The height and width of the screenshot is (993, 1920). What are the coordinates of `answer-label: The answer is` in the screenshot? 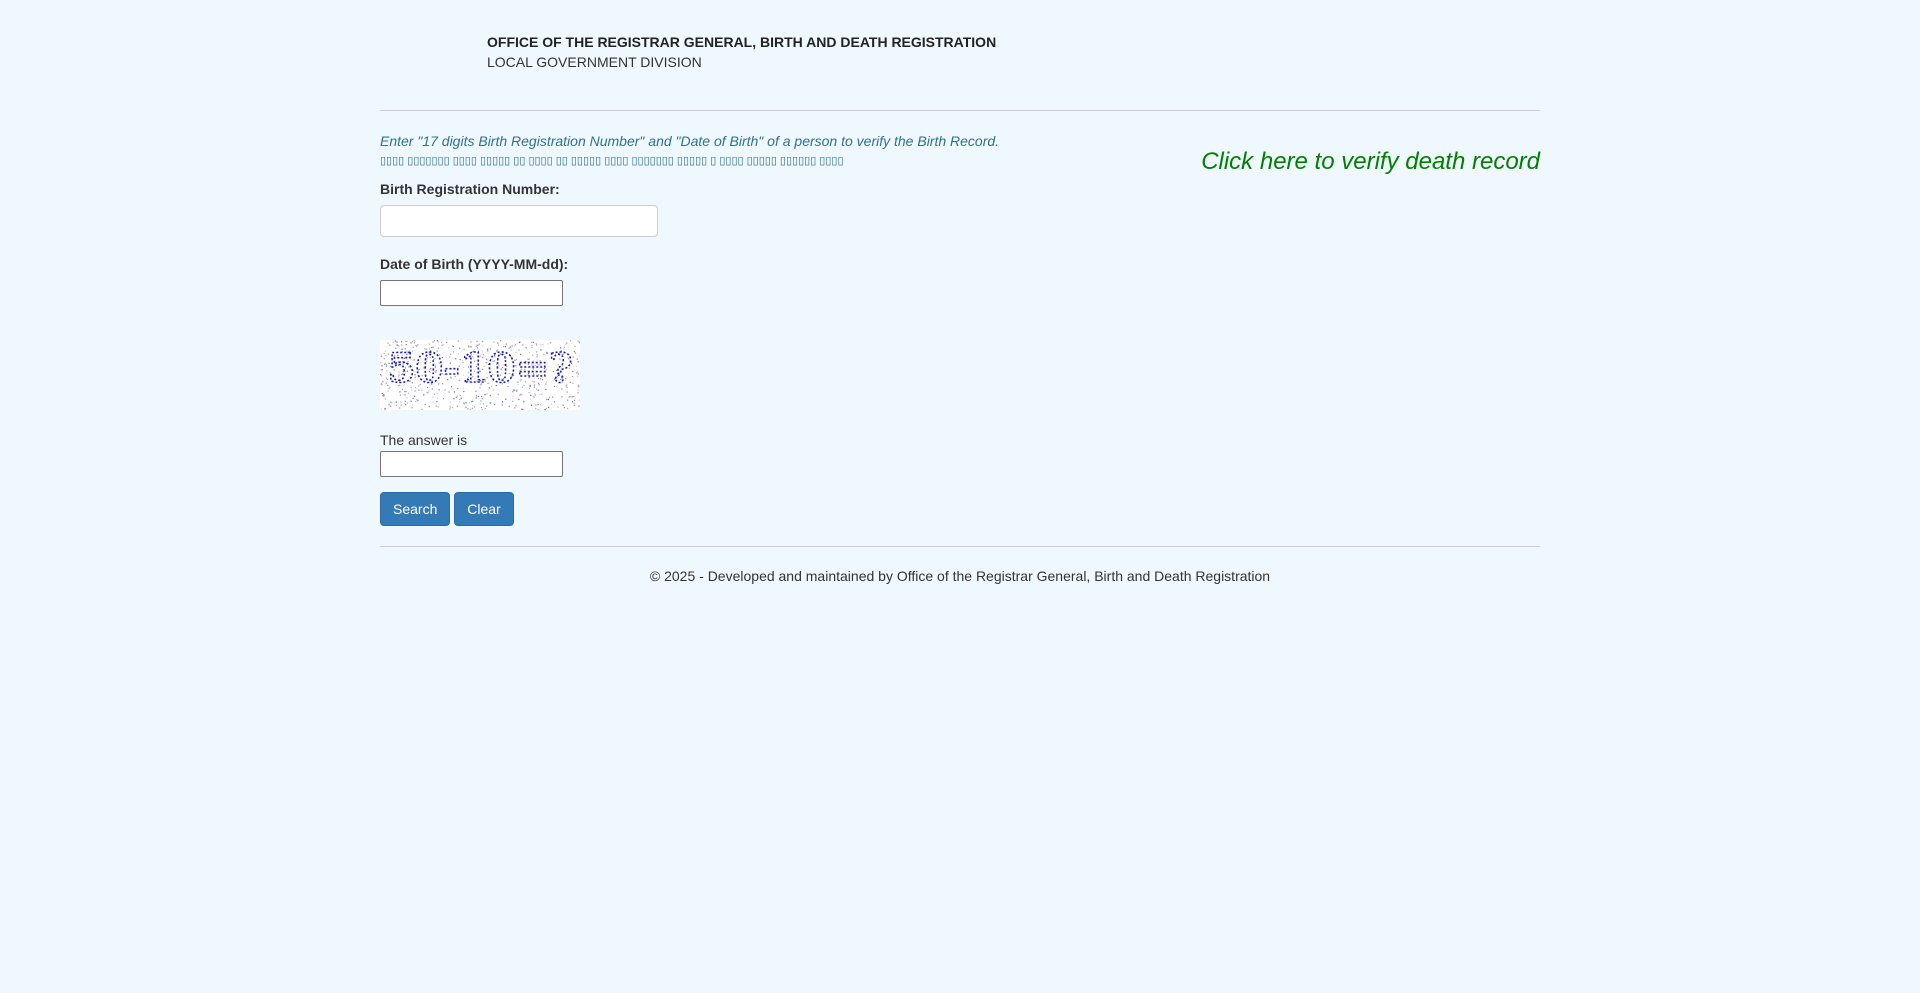 It's located at (424, 440).